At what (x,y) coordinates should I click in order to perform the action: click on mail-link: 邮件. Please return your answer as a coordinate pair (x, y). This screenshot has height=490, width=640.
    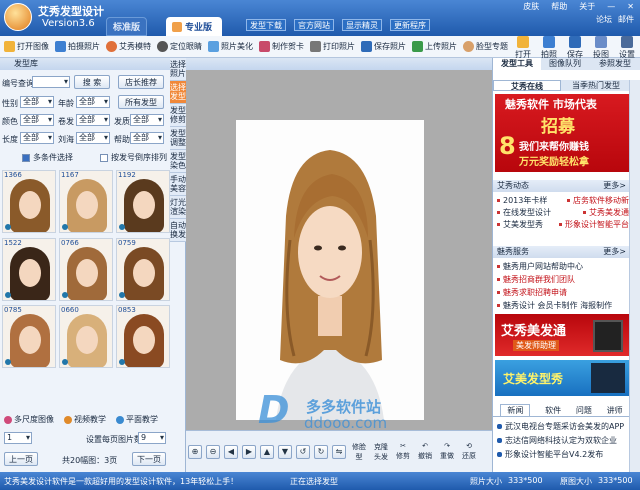
    Looking at the image, I should click on (626, 19).